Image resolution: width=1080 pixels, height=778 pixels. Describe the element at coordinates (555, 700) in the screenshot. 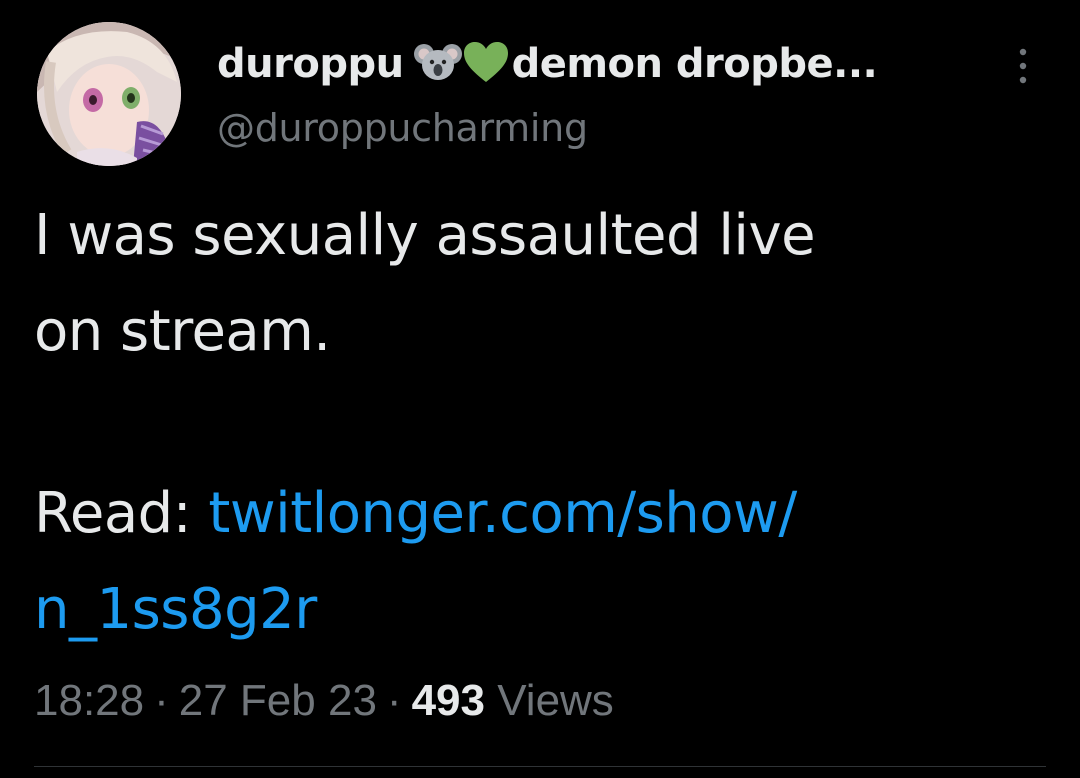

I see `views-label: Views` at that location.